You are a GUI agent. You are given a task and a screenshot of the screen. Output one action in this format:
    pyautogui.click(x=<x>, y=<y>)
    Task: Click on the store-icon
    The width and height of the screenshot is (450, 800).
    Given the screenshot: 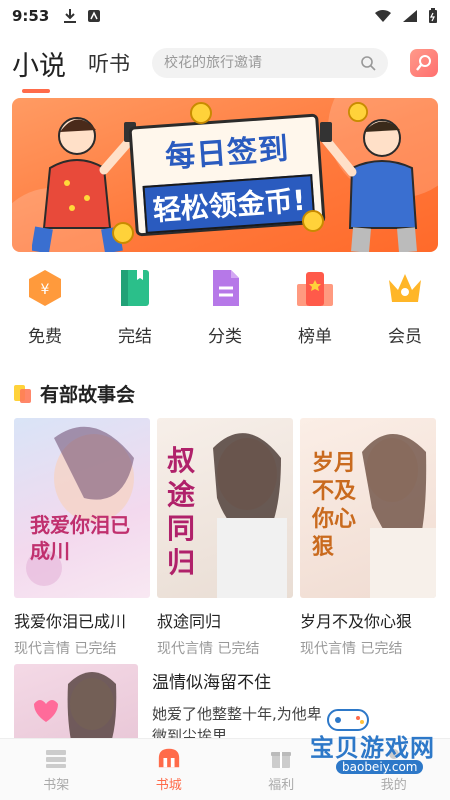 What is the action you would take?
    pyautogui.click(x=168, y=758)
    